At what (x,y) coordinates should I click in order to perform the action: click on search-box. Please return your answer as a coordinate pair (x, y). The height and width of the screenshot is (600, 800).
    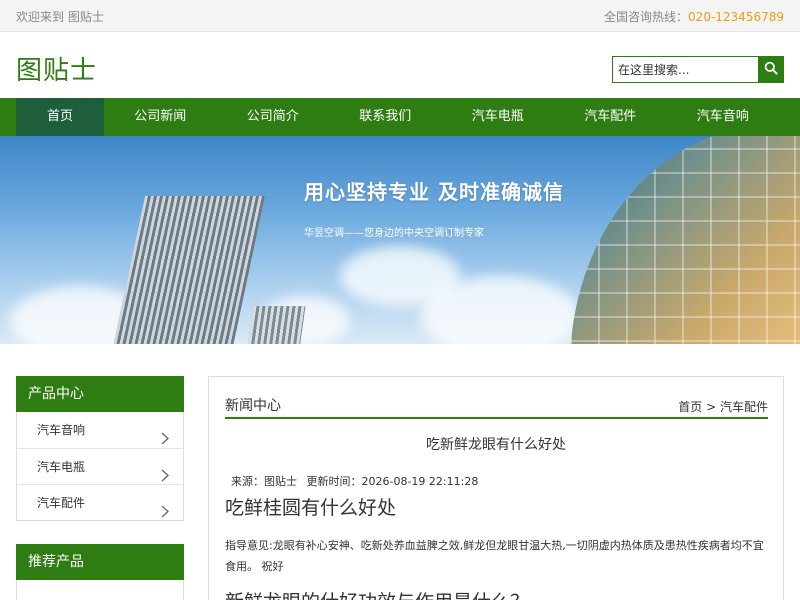
    Looking at the image, I should click on (698, 69).